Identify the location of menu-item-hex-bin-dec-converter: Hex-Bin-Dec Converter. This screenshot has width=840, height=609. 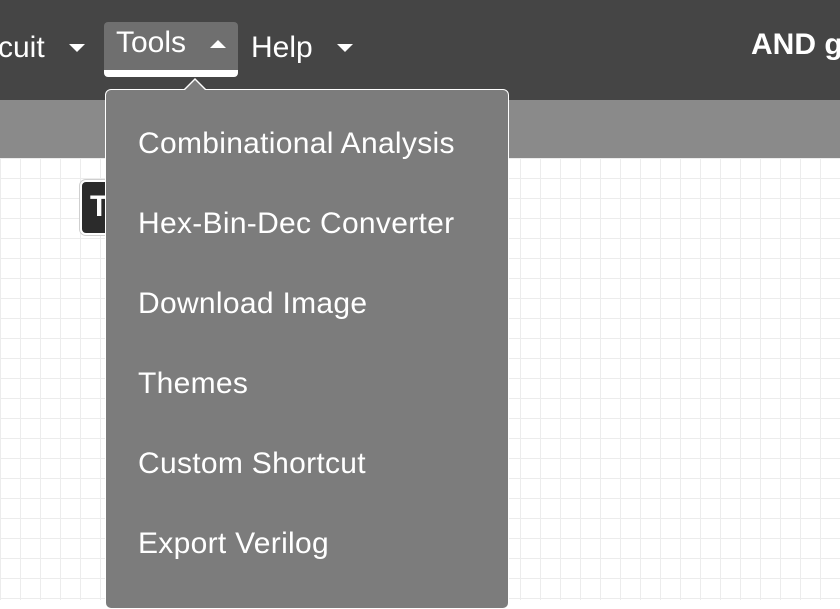
(307, 224).